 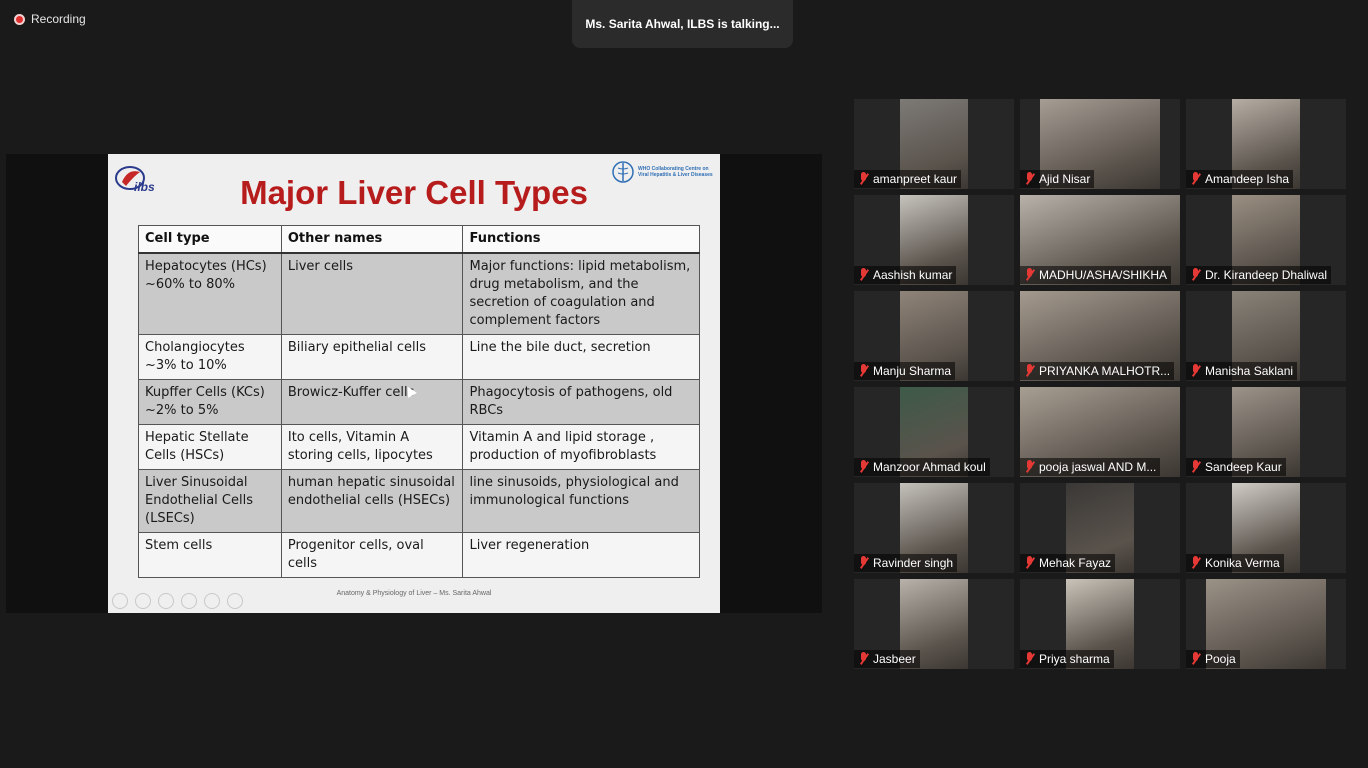 What do you see at coordinates (894, 659) in the screenshot?
I see `participant-name: Jasbeer` at bounding box center [894, 659].